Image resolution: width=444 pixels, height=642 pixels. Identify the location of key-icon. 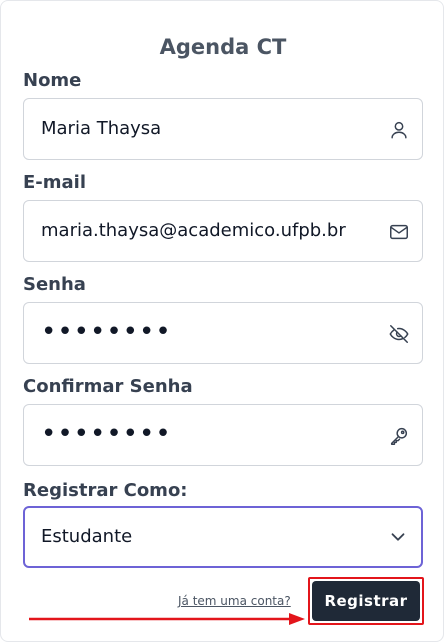
(399, 436).